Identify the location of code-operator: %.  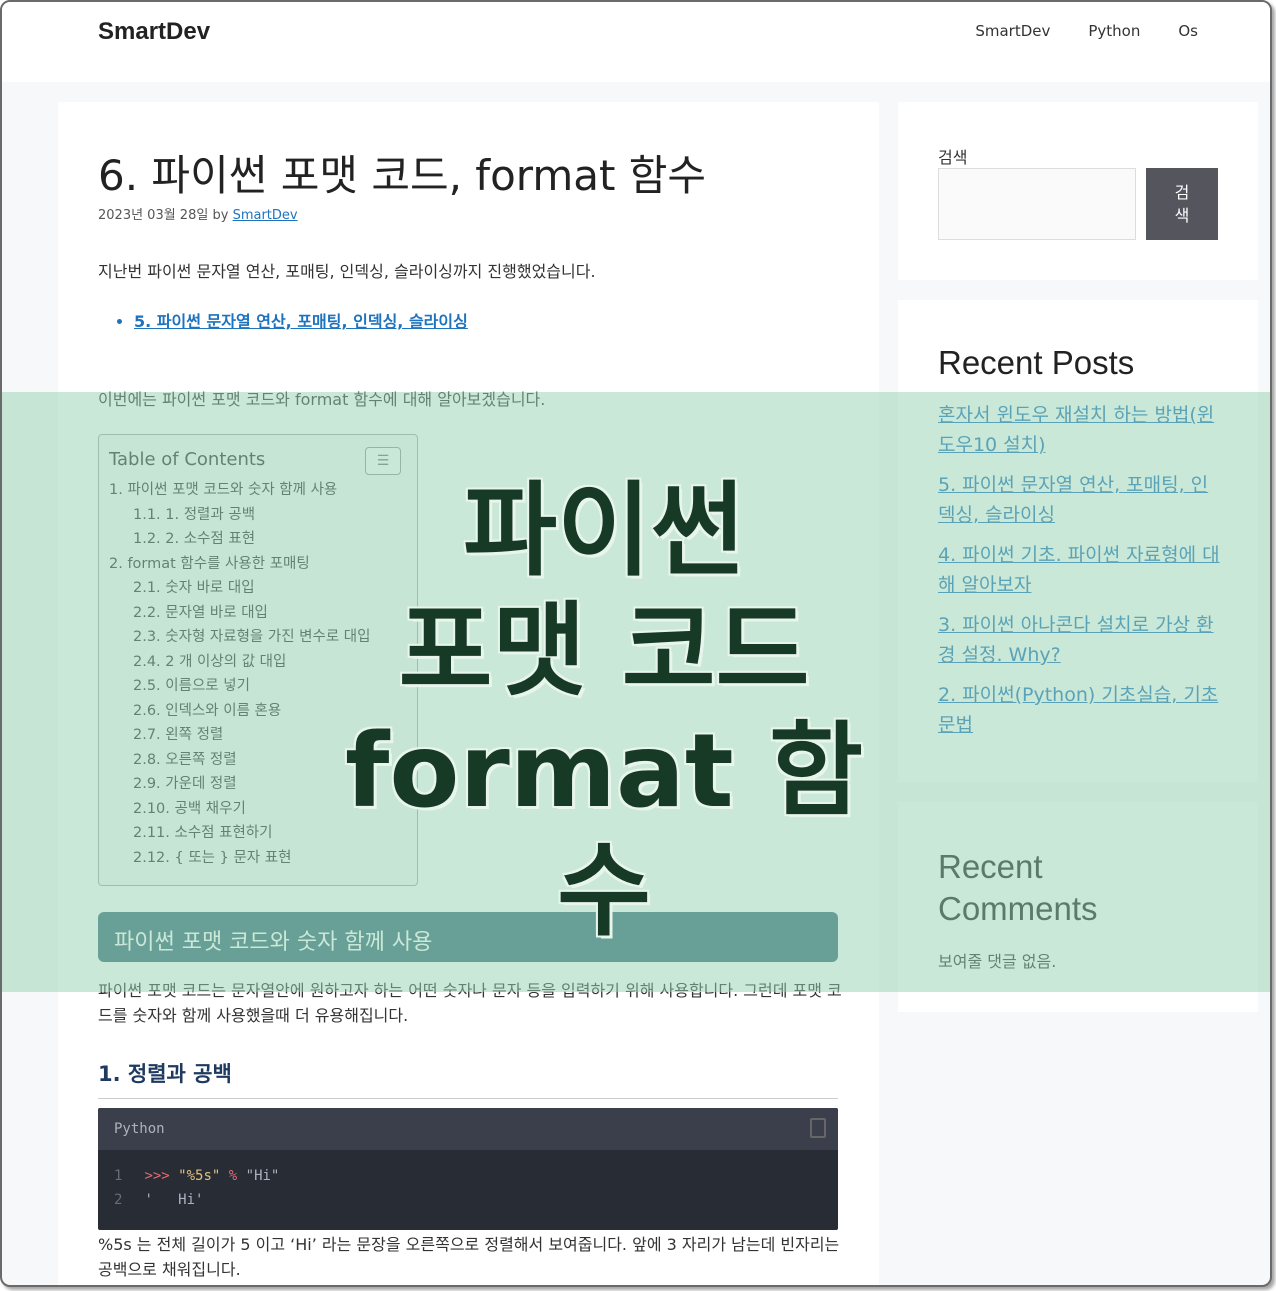
(233, 1176).